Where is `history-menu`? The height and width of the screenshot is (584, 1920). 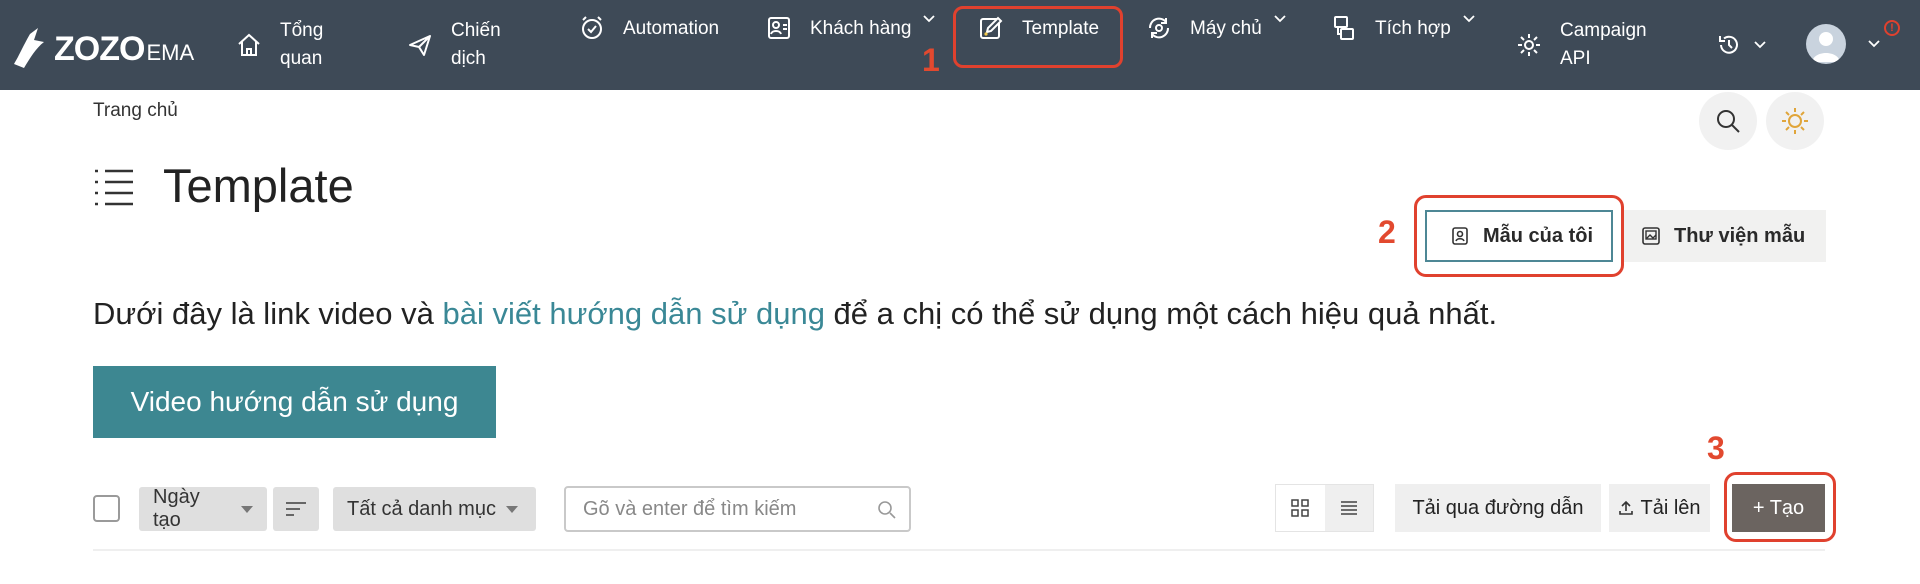 history-menu is located at coordinates (1741, 45).